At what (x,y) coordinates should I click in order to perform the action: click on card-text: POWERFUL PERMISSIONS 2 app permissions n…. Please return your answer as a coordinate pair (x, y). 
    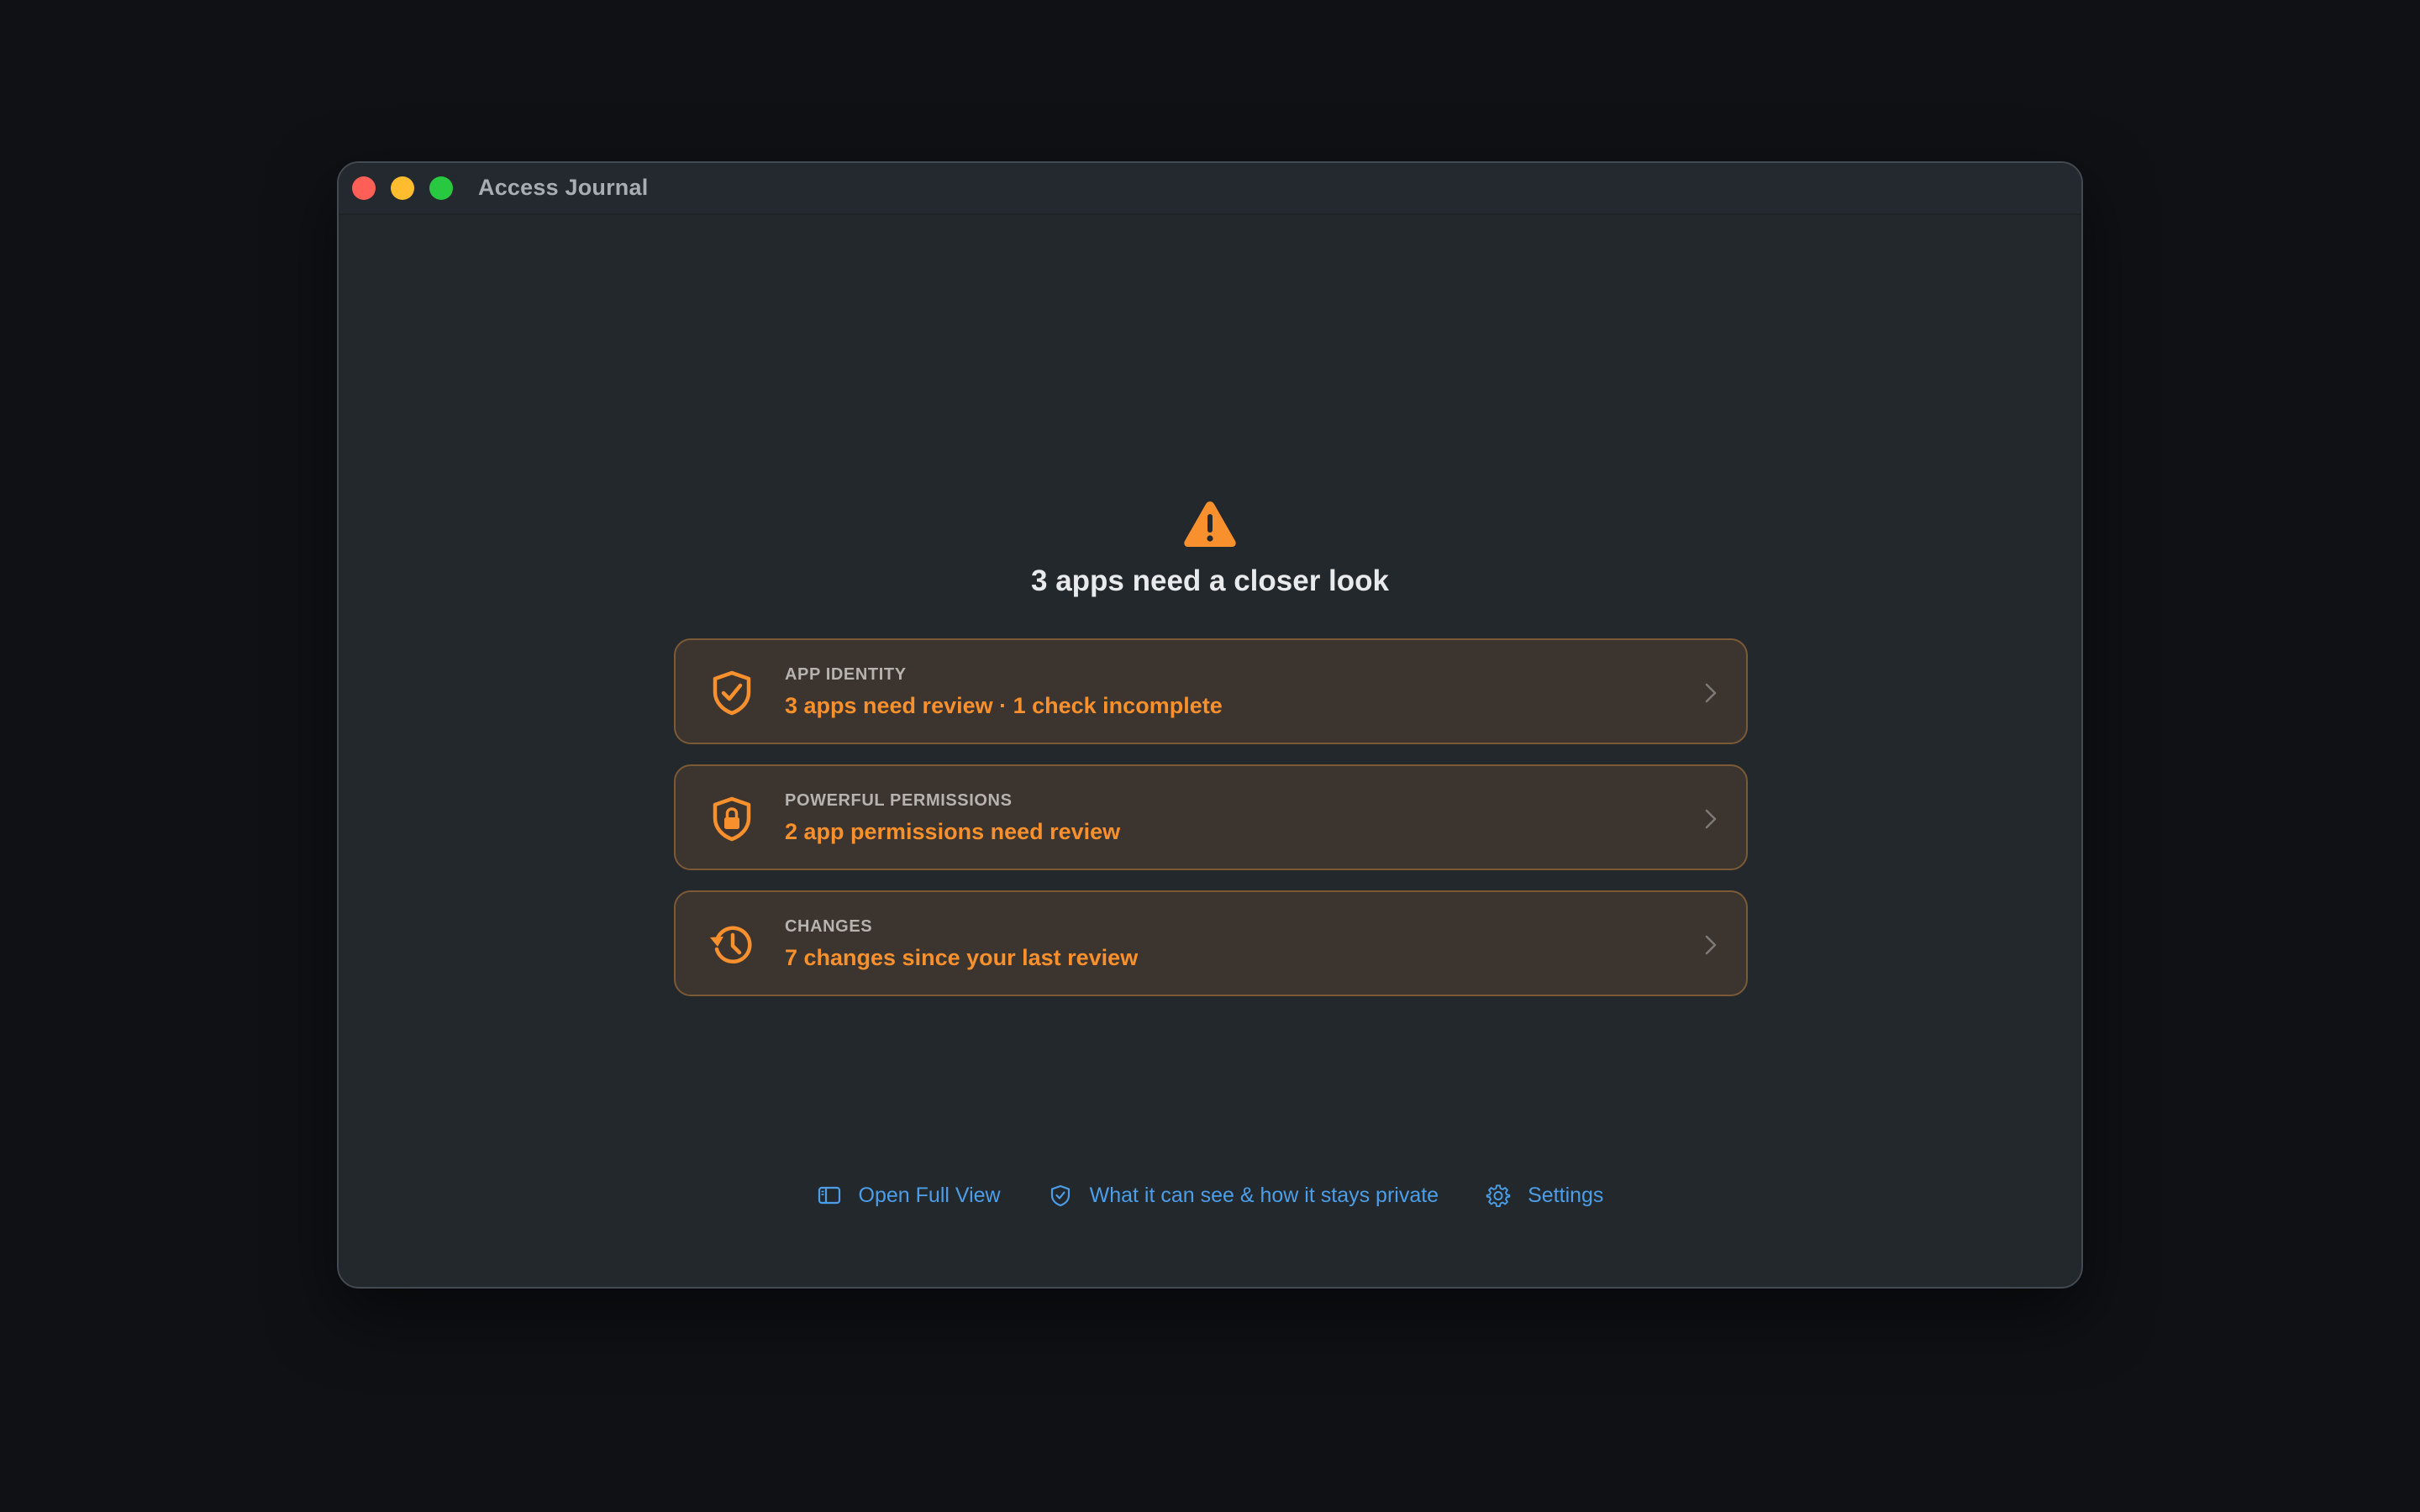
    Looking at the image, I should click on (953, 818).